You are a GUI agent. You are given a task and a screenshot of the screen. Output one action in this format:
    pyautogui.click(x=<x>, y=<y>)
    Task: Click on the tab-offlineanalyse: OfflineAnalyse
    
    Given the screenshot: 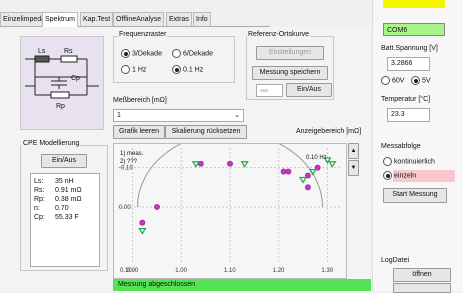 What is the action you would take?
    pyautogui.click(x=139, y=19)
    